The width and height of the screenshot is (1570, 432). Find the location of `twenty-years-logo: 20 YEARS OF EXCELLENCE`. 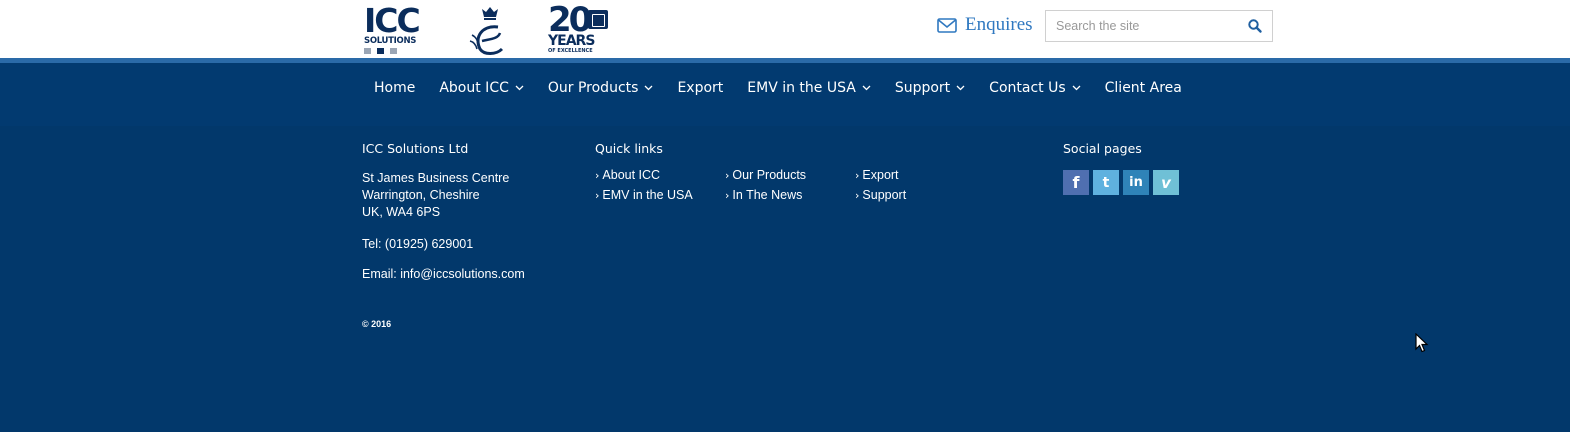

twenty-years-logo: 20 YEARS OF EXCELLENCE is located at coordinates (580, 29).